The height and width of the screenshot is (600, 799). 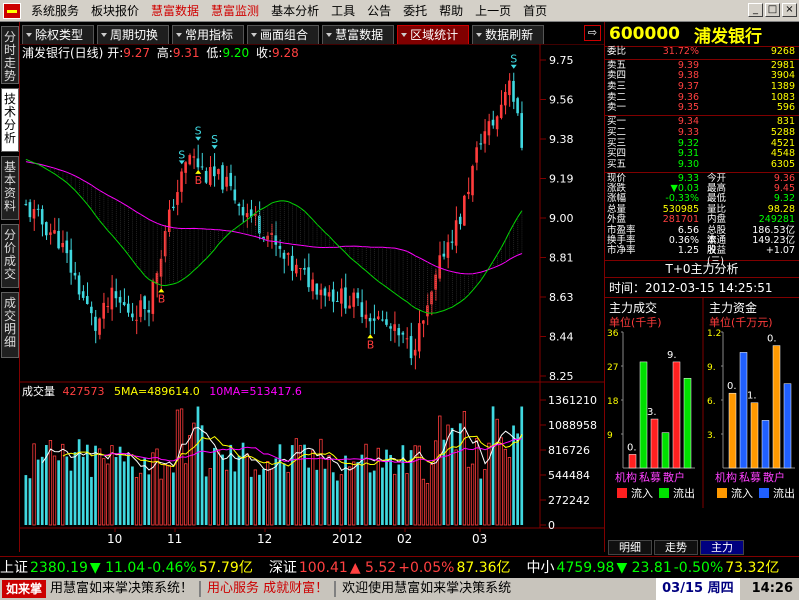 I want to click on menu-item-1: 板块报价, so click(x=115, y=11).